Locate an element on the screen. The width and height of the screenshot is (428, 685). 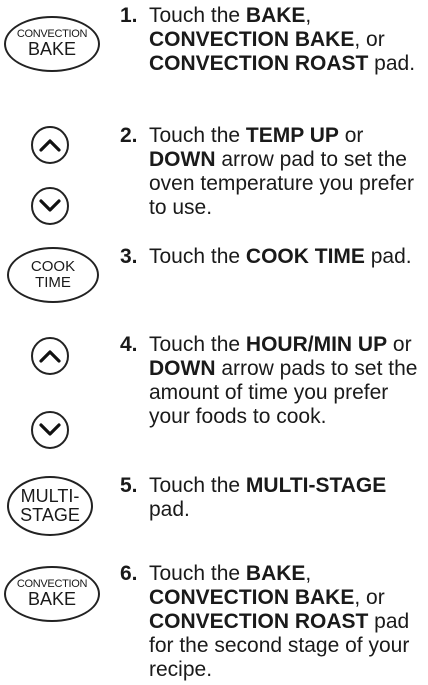
step-number: 5. is located at coordinates (129, 485).